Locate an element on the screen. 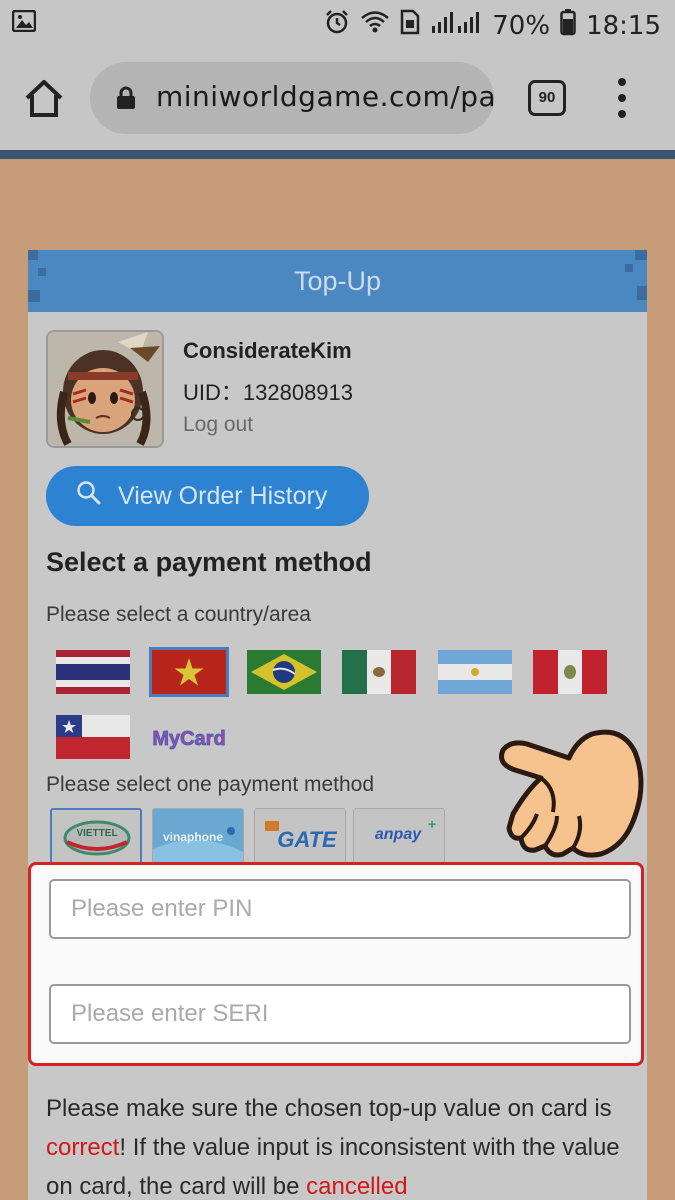  toolbar-divider is located at coordinates (337, 154).